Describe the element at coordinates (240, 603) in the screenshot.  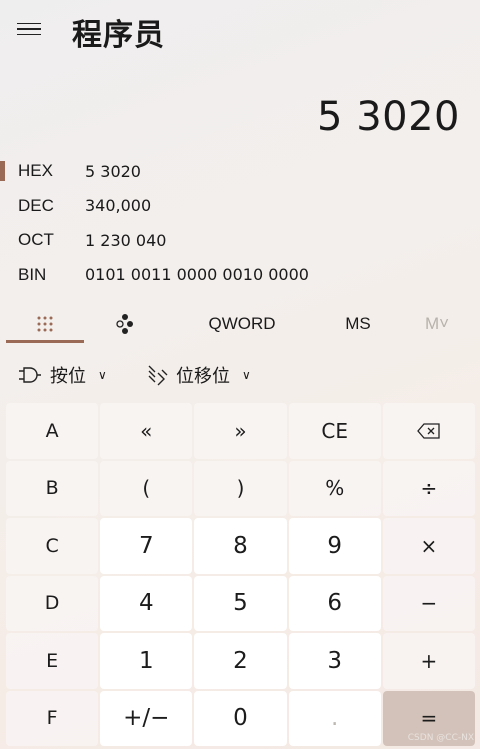
I see `key-5: 5` at that location.